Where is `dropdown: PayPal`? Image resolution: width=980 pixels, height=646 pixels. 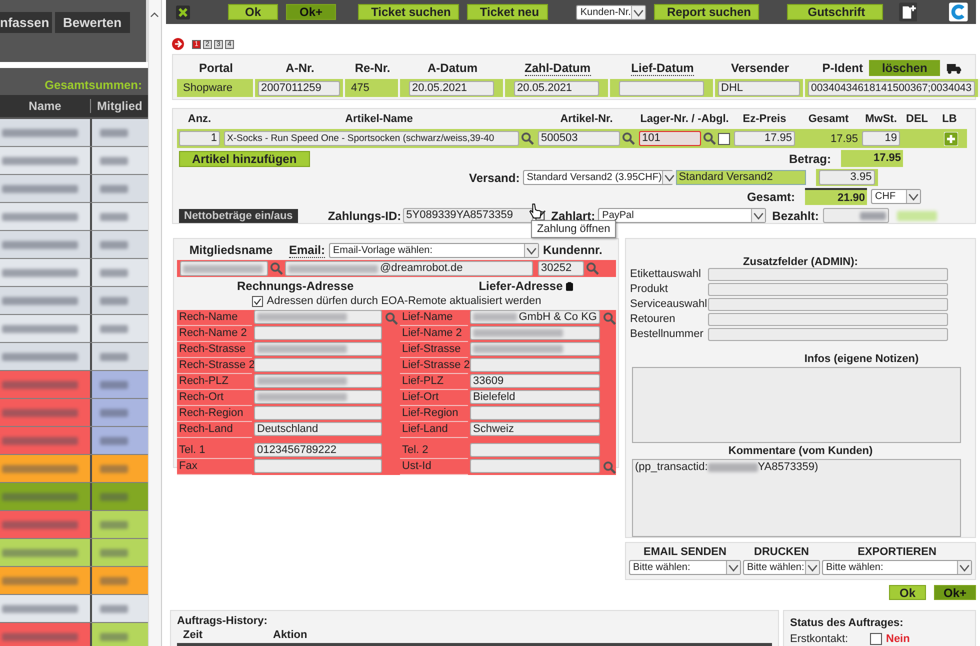 dropdown: PayPal is located at coordinates (682, 215).